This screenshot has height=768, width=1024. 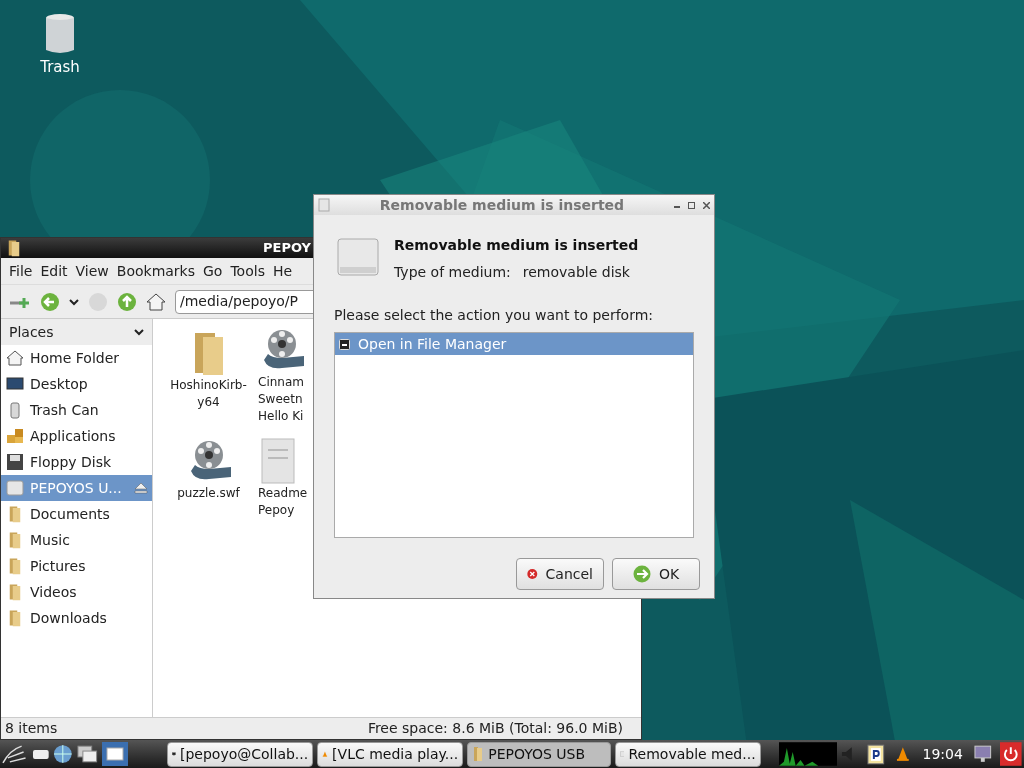 What do you see at coordinates (902, 754) in the screenshot?
I see `traffic-cone-icon` at bounding box center [902, 754].